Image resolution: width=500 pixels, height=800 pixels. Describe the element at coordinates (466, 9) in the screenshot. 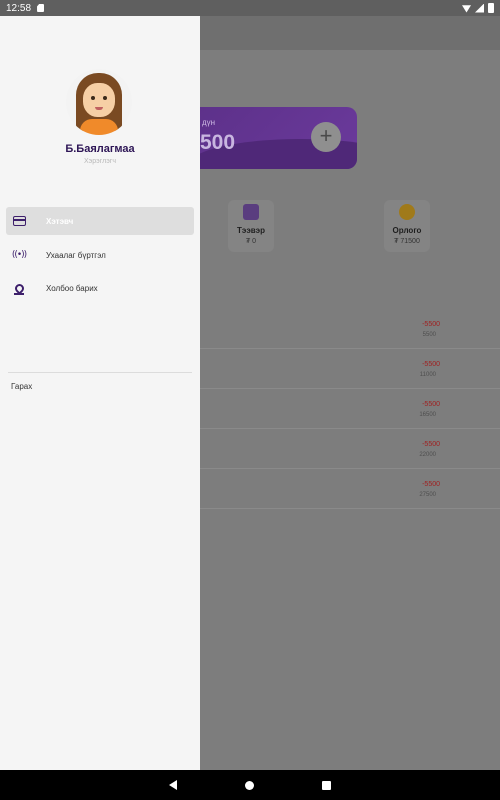

I see `wifi-icon` at that location.